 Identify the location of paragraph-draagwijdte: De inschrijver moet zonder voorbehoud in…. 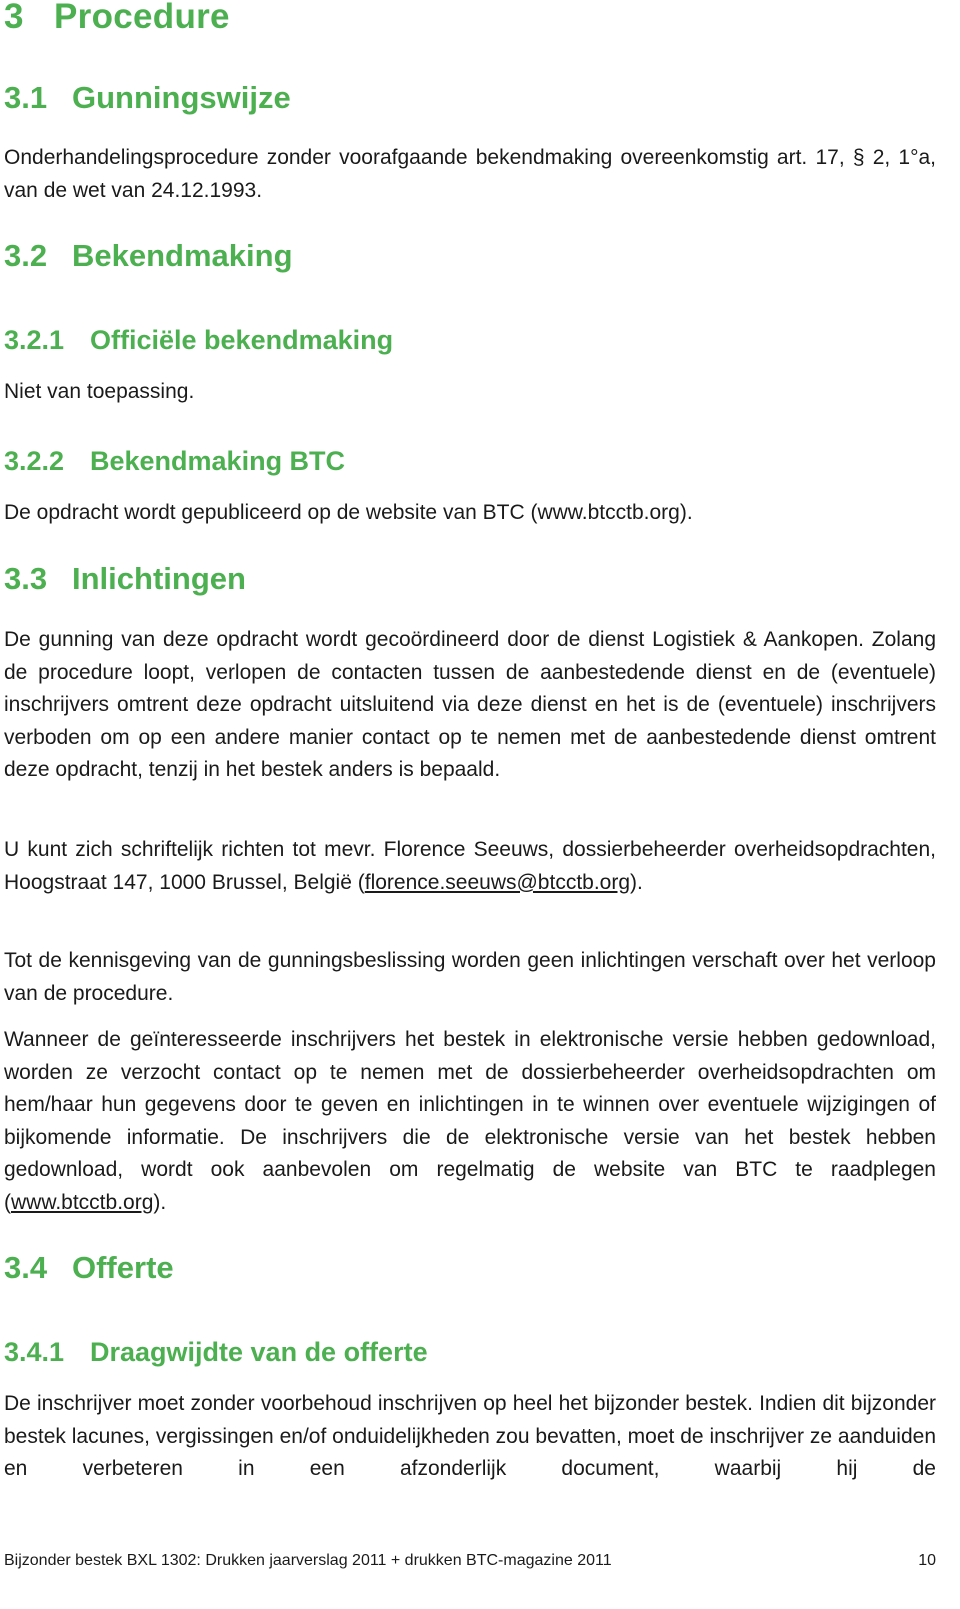
(470, 1436).